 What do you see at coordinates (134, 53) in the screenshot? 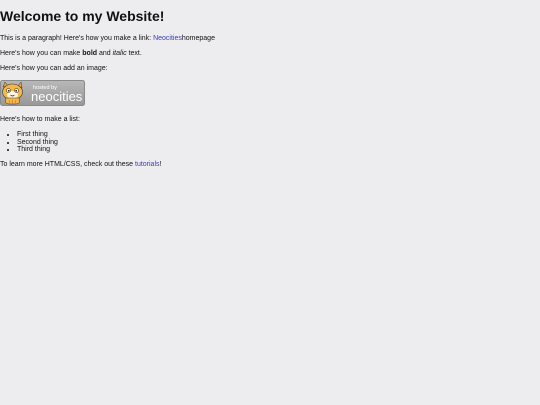
I see `formatting-text-end: text.` at bounding box center [134, 53].